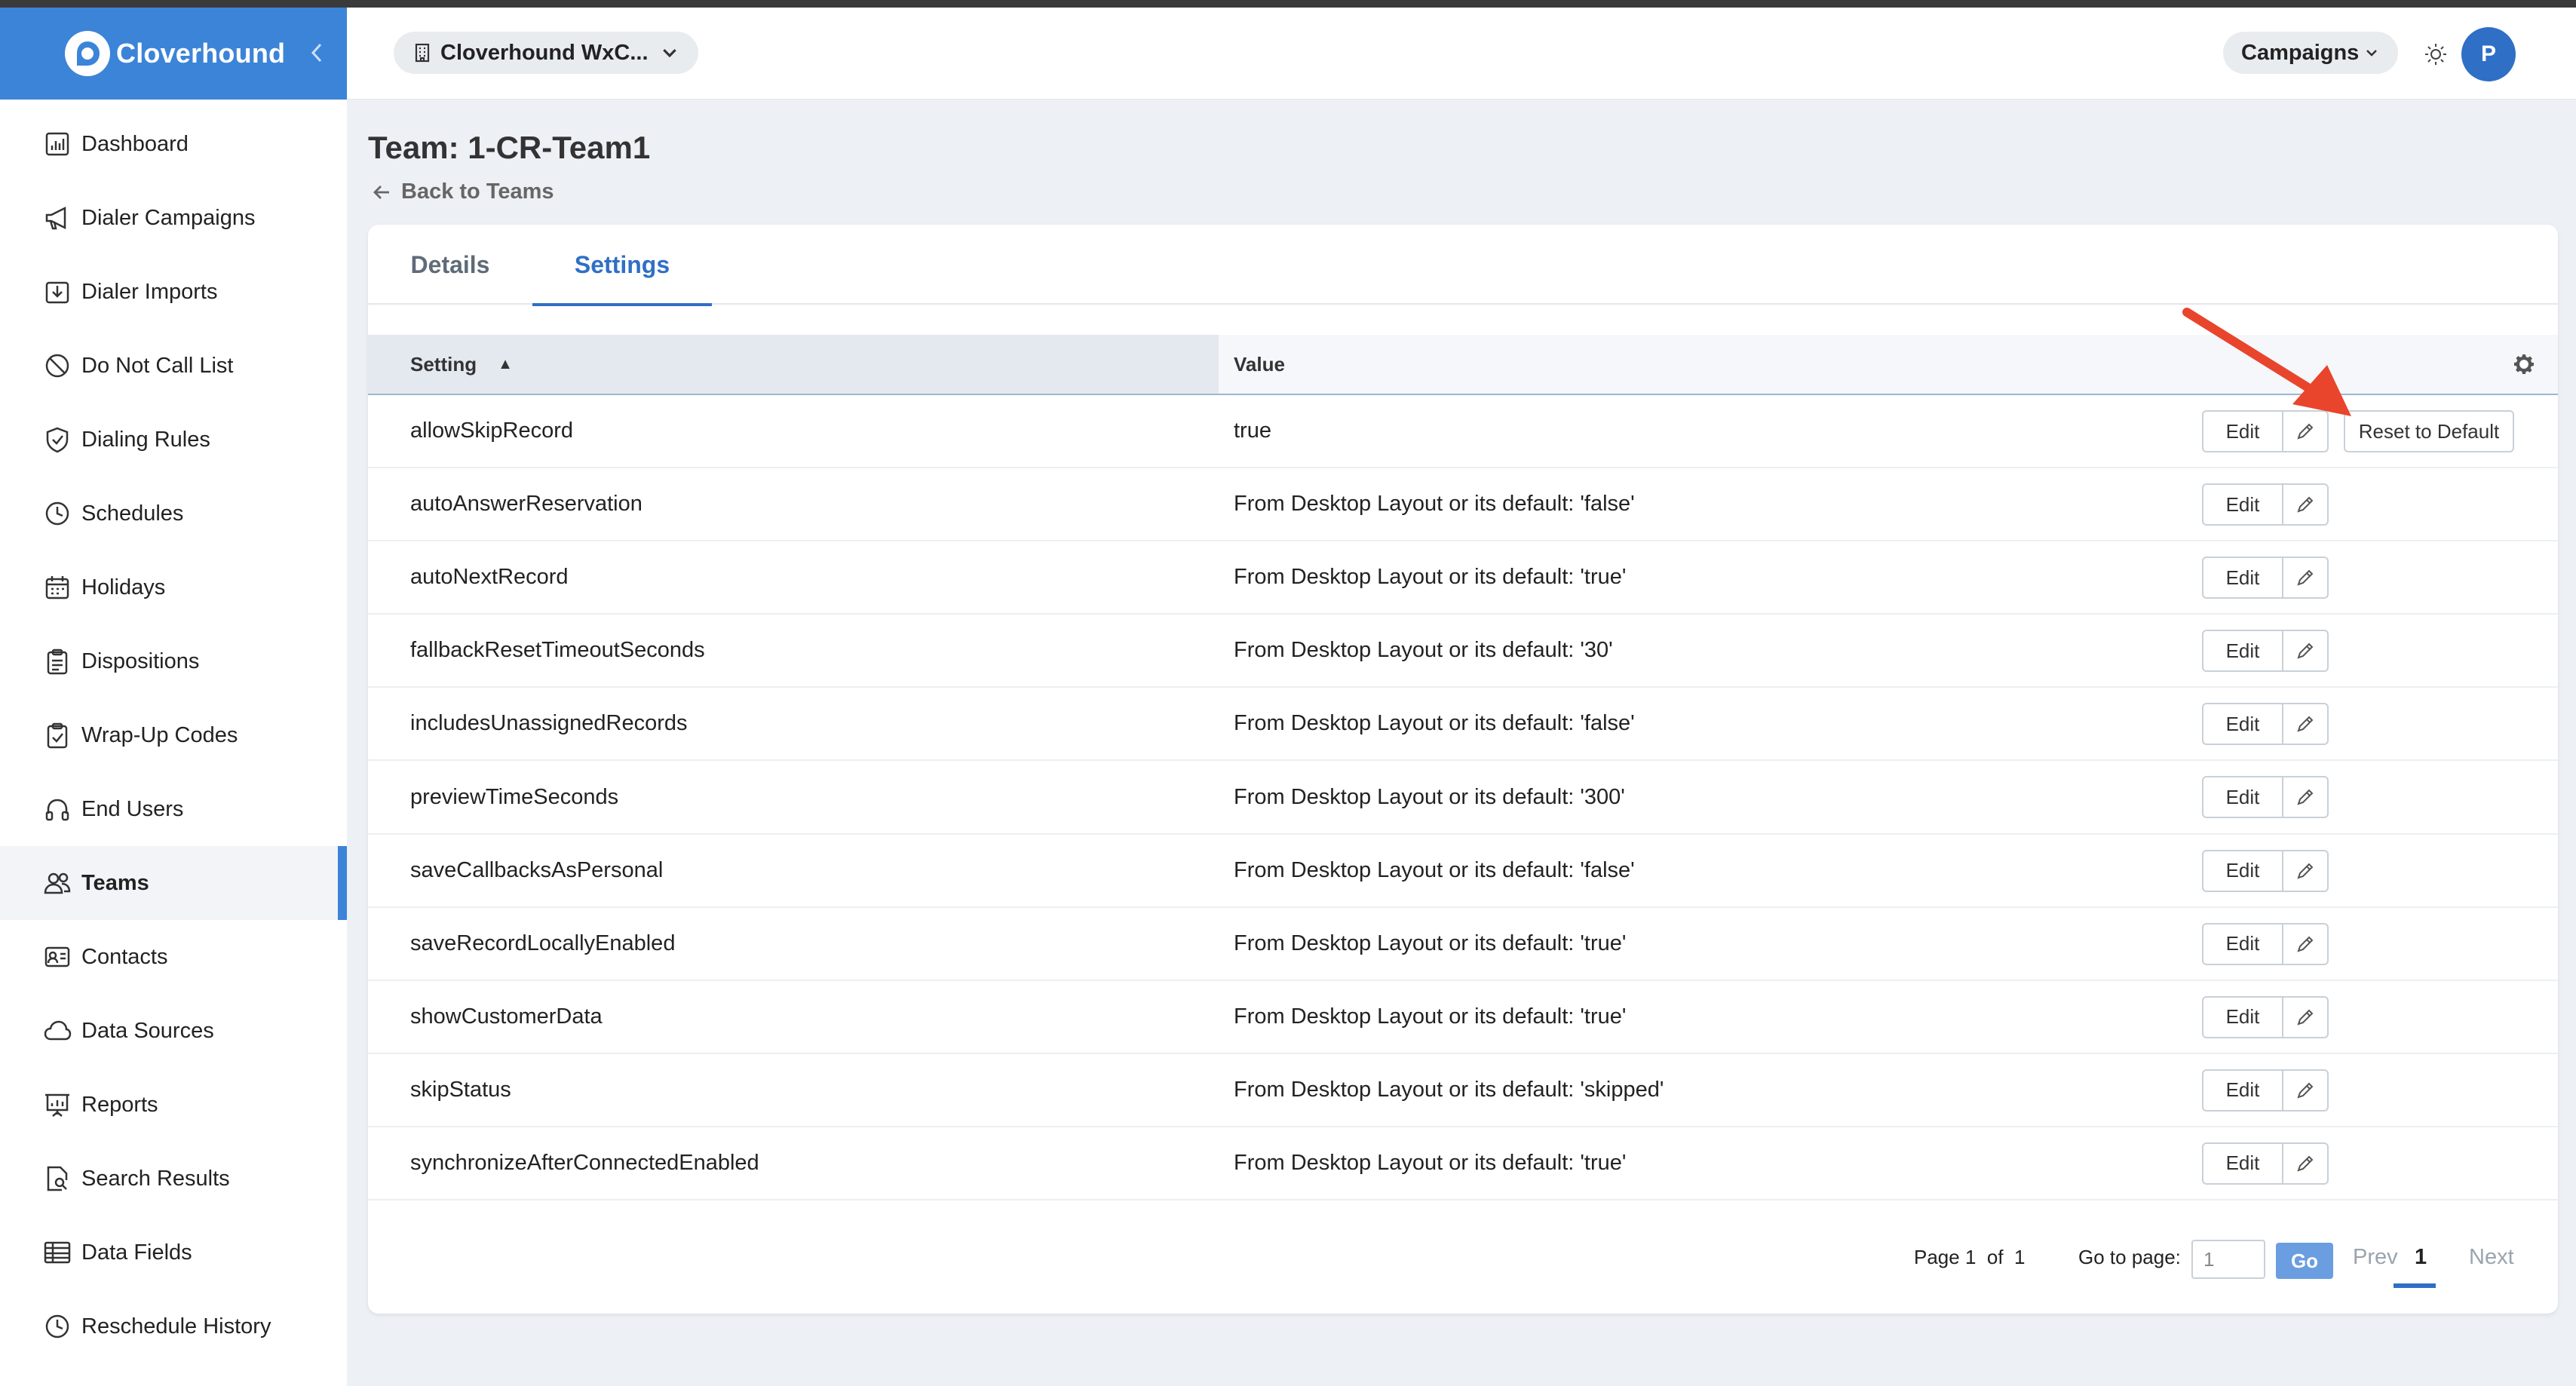  What do you see at coordinates (1937, 1256) in the screenshot?
I see `page-word: Page` at bounding box center [1937, 1256].